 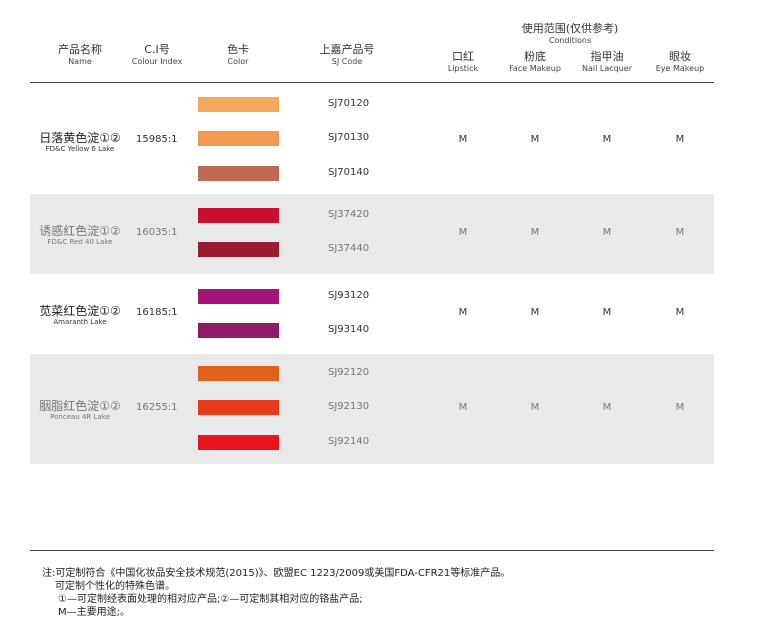 I want to click on header-name: 产品名称 Name, so click(x=80, y=53).